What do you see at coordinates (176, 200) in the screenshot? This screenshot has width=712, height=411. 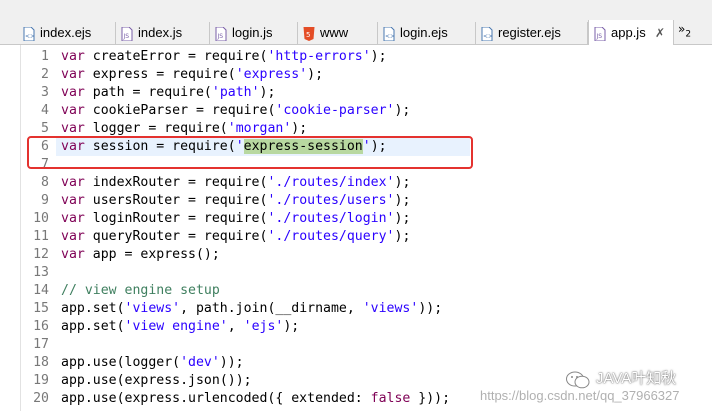 I see `code-token: usersRouter = require(` at bounding box center [176, 200].